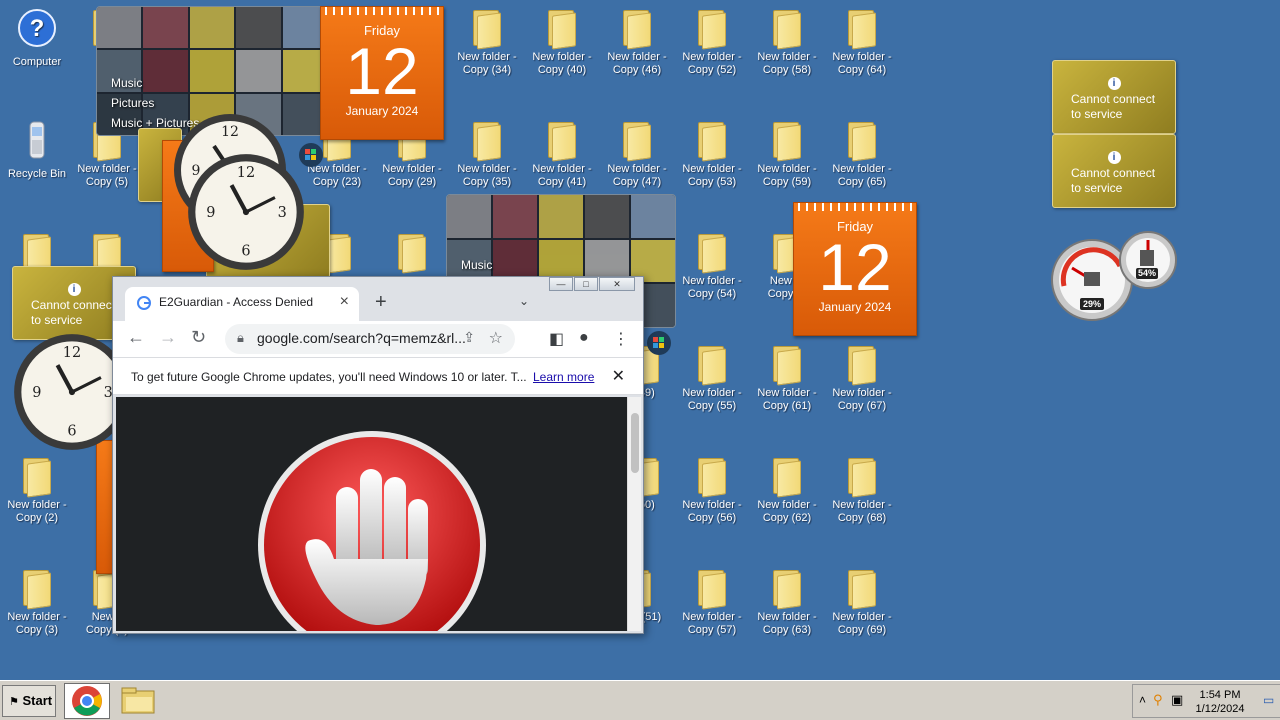 The height and width of the screenshot is (720, 1280). I want to click on reload-icon: ↻, so click(198, 337).